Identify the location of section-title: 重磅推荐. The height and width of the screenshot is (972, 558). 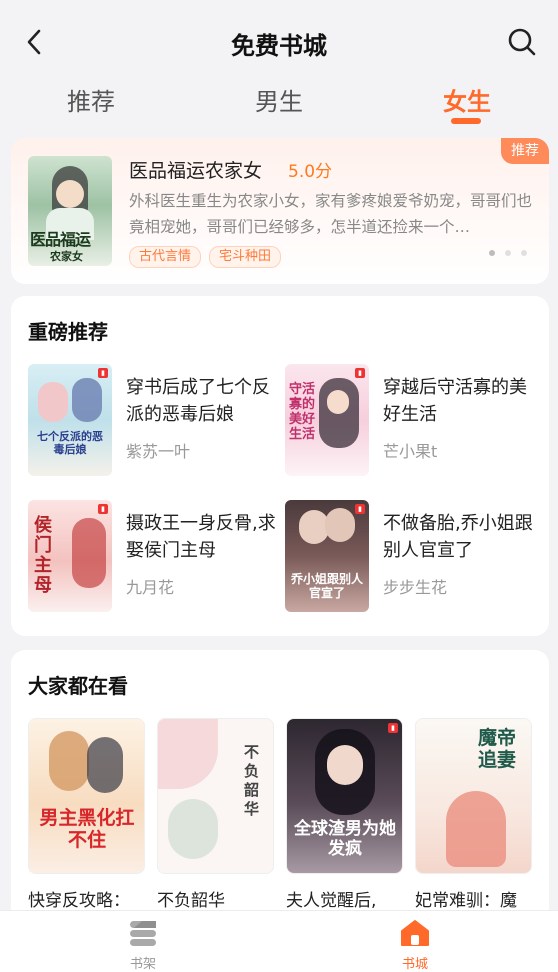
(68, 332).